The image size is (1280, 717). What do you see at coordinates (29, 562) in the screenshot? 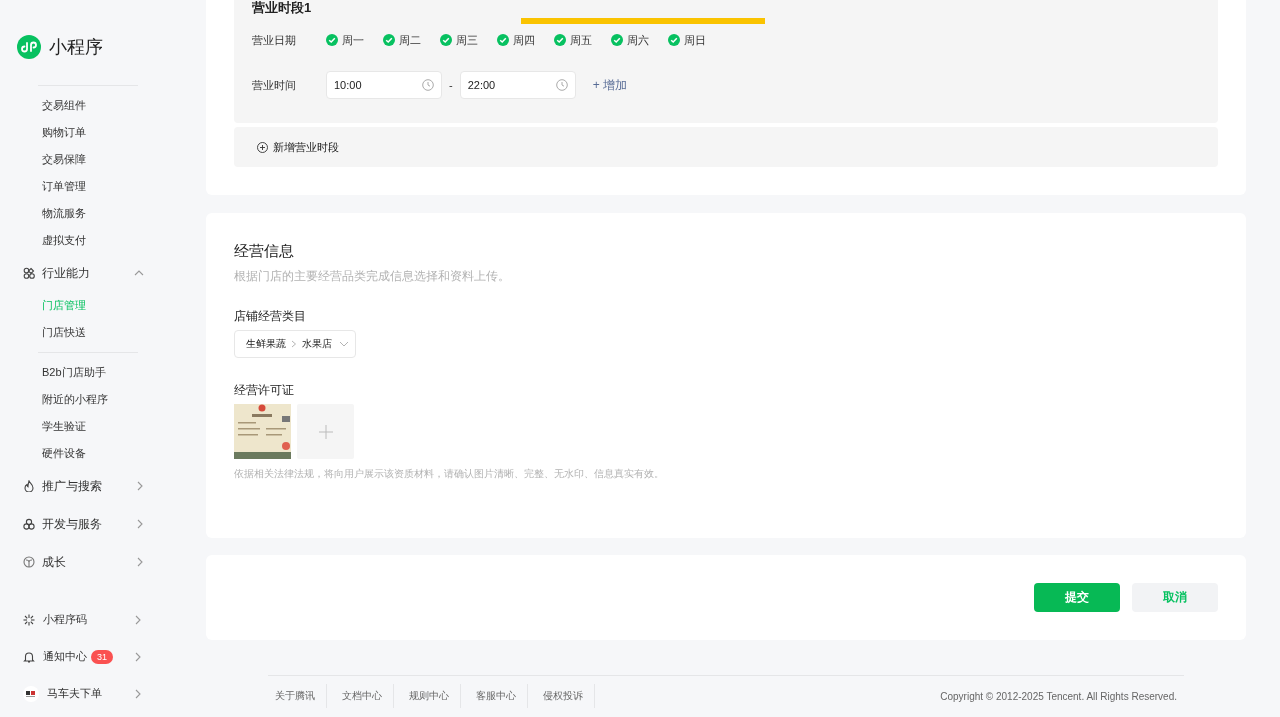
I see `sprout-icon` at bounding box center [29, 562].